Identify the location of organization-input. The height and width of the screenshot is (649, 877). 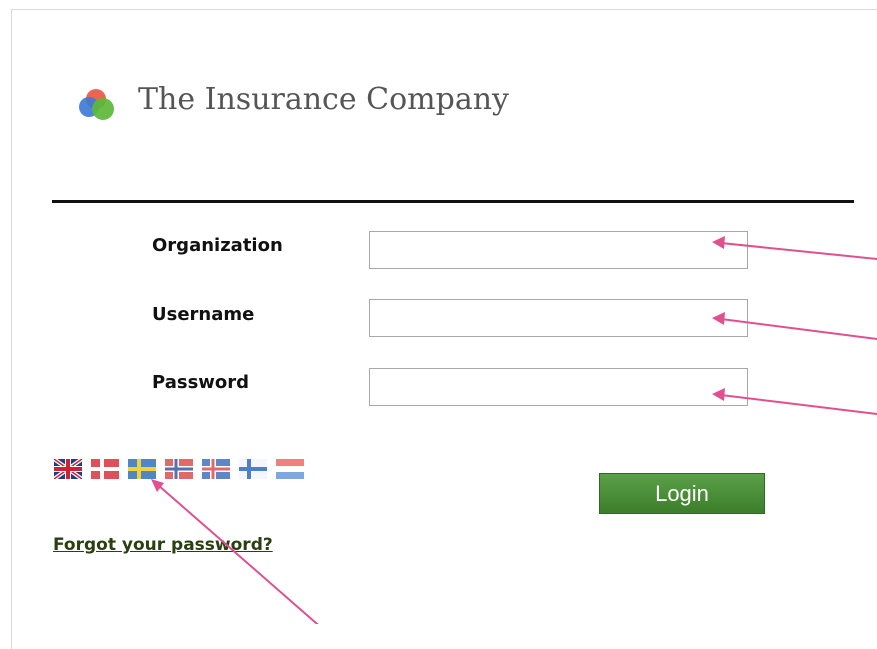
(558, 250).